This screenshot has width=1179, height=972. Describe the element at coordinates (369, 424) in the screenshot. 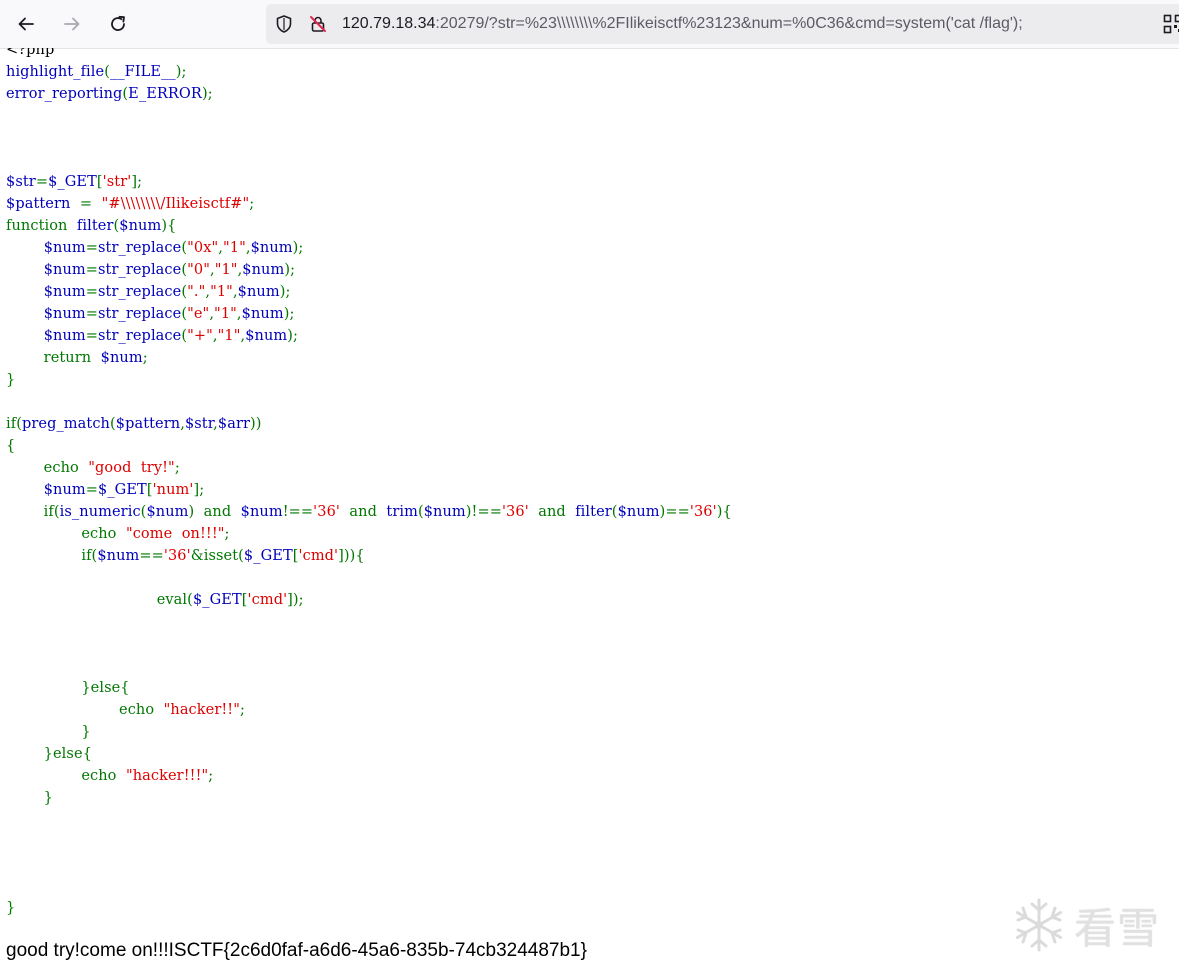

I see `code-line: if(preg_match($pattern,$str,$arr))` at that location.